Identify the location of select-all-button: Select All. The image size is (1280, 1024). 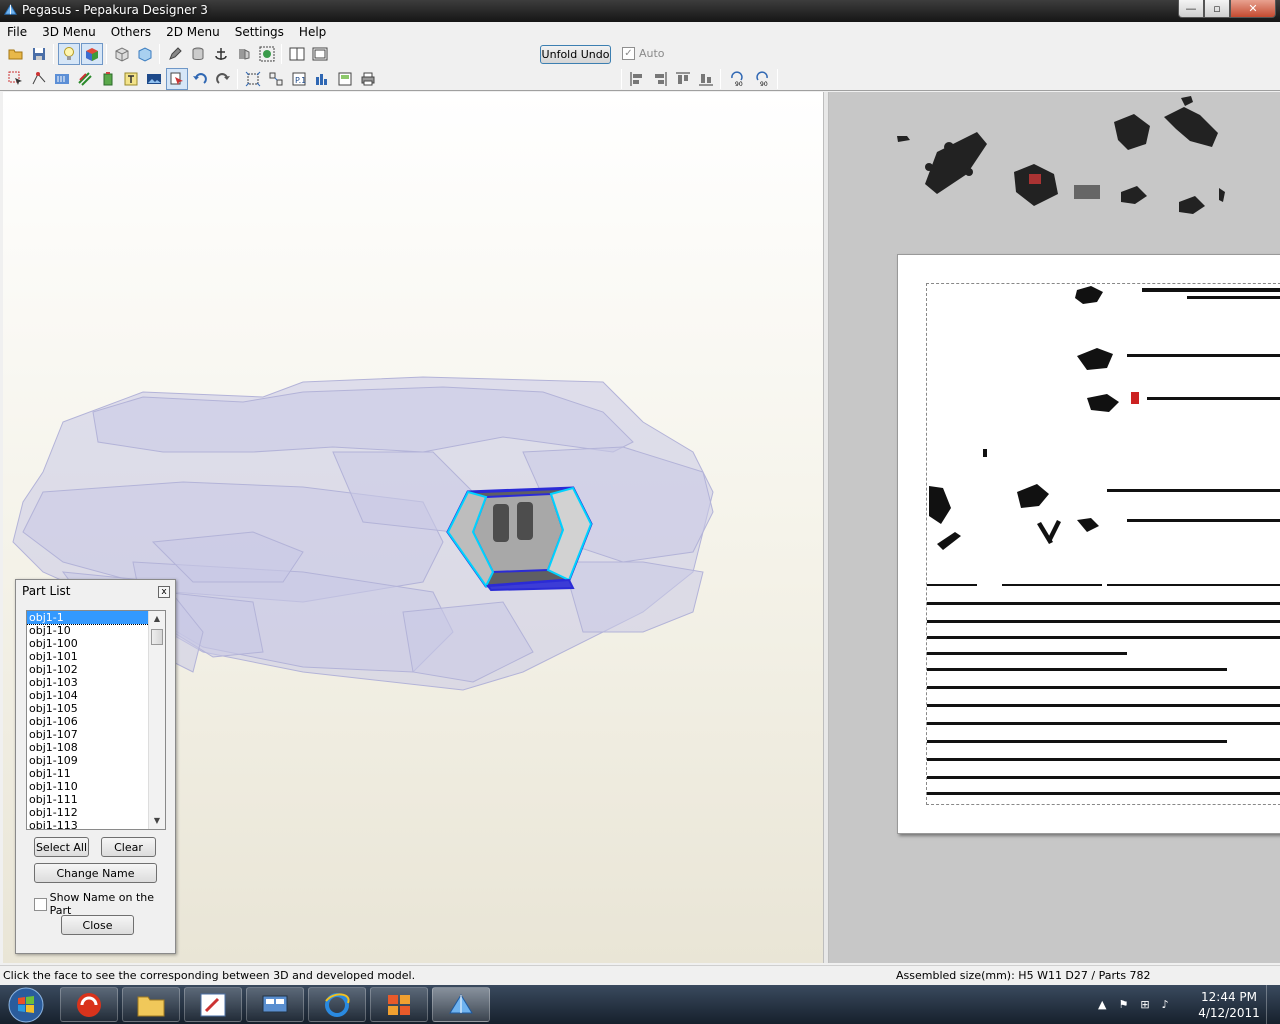
(61, 847).